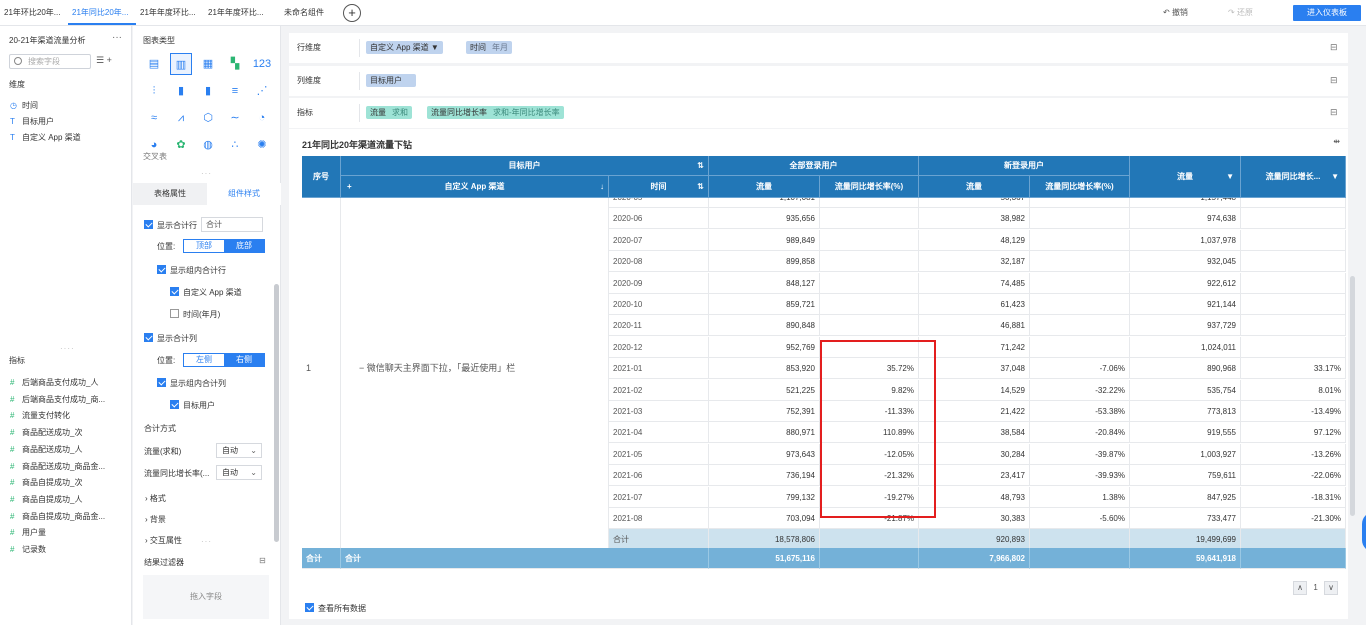 Image resolution: width=1366 pixels, height=625 pixels. What do you see at coordinates (40, 415) in the screenshot?
I see `metric-field: # 流量支付转化` at bounding box center [40, 415].